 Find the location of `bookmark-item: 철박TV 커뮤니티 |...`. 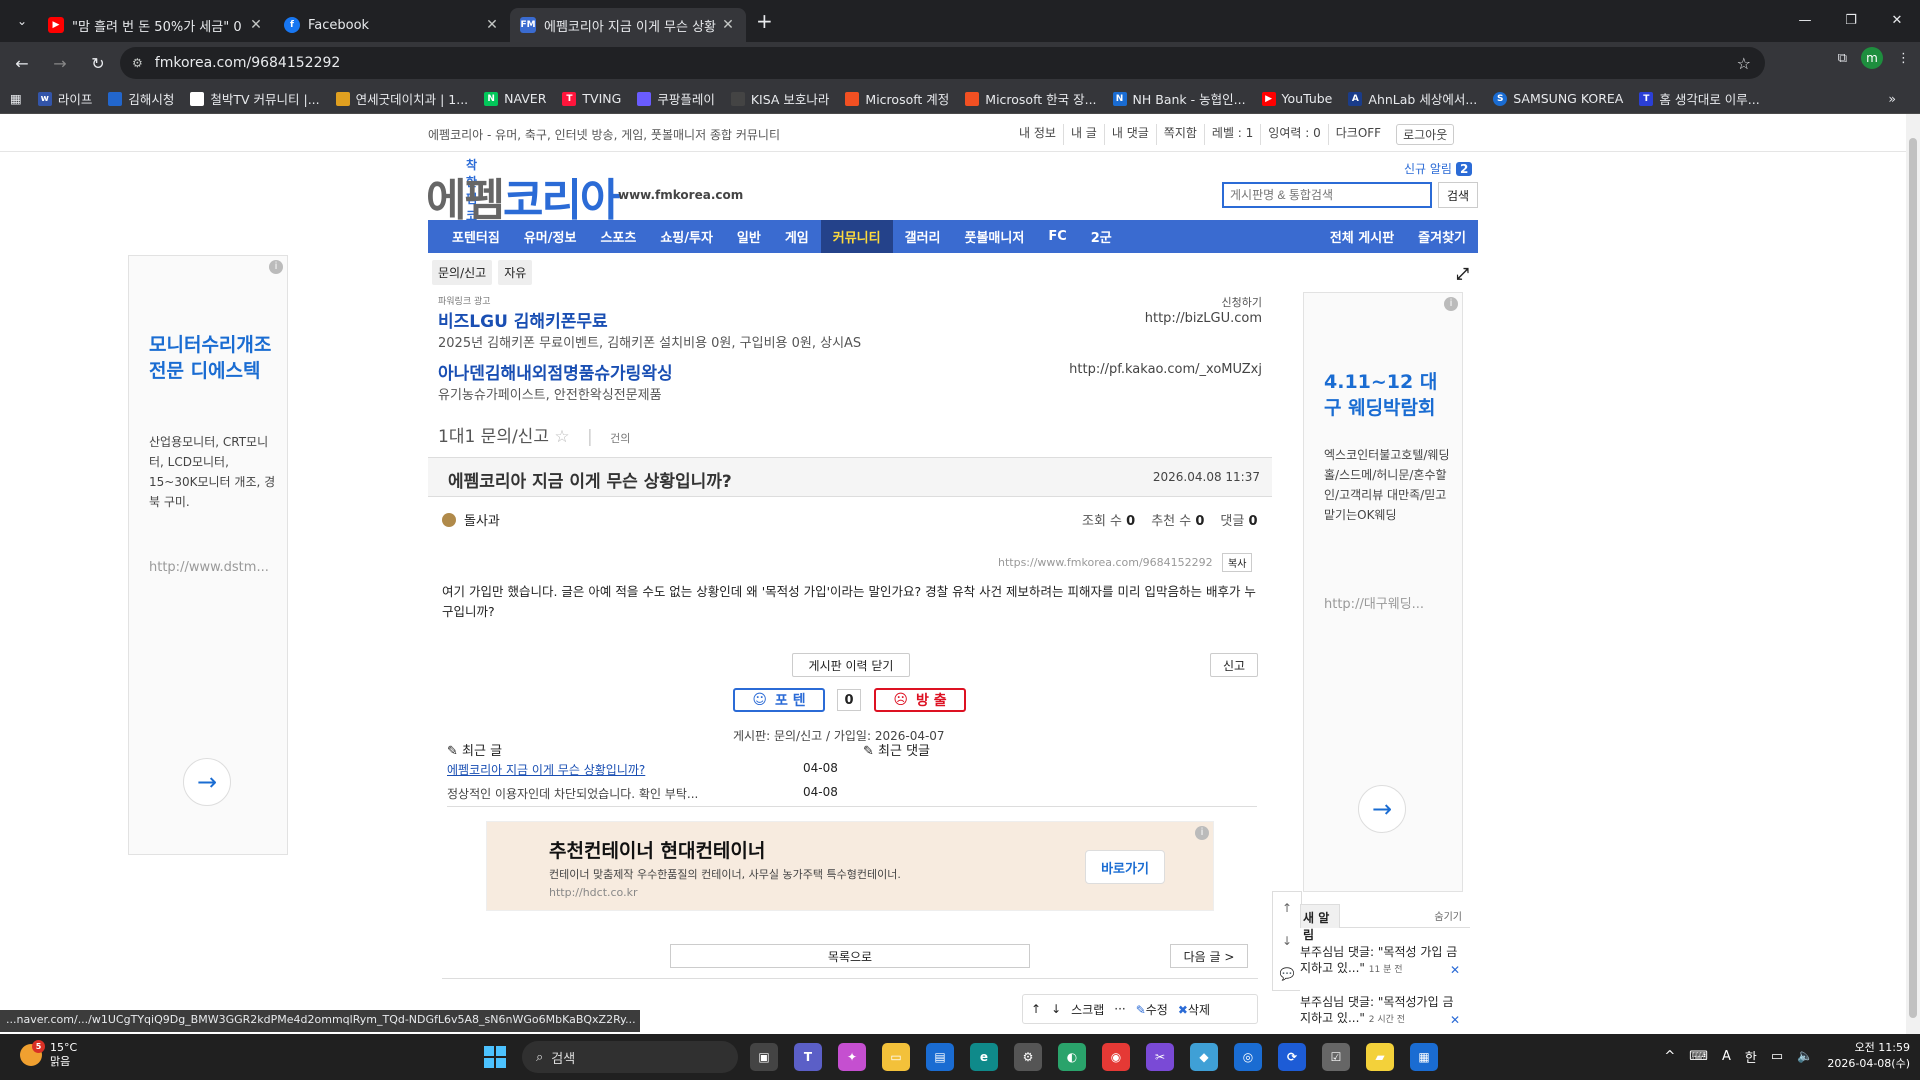

bookmark-item: 철박TV 커뮤니티 |... is located at coordinates (255, 98).